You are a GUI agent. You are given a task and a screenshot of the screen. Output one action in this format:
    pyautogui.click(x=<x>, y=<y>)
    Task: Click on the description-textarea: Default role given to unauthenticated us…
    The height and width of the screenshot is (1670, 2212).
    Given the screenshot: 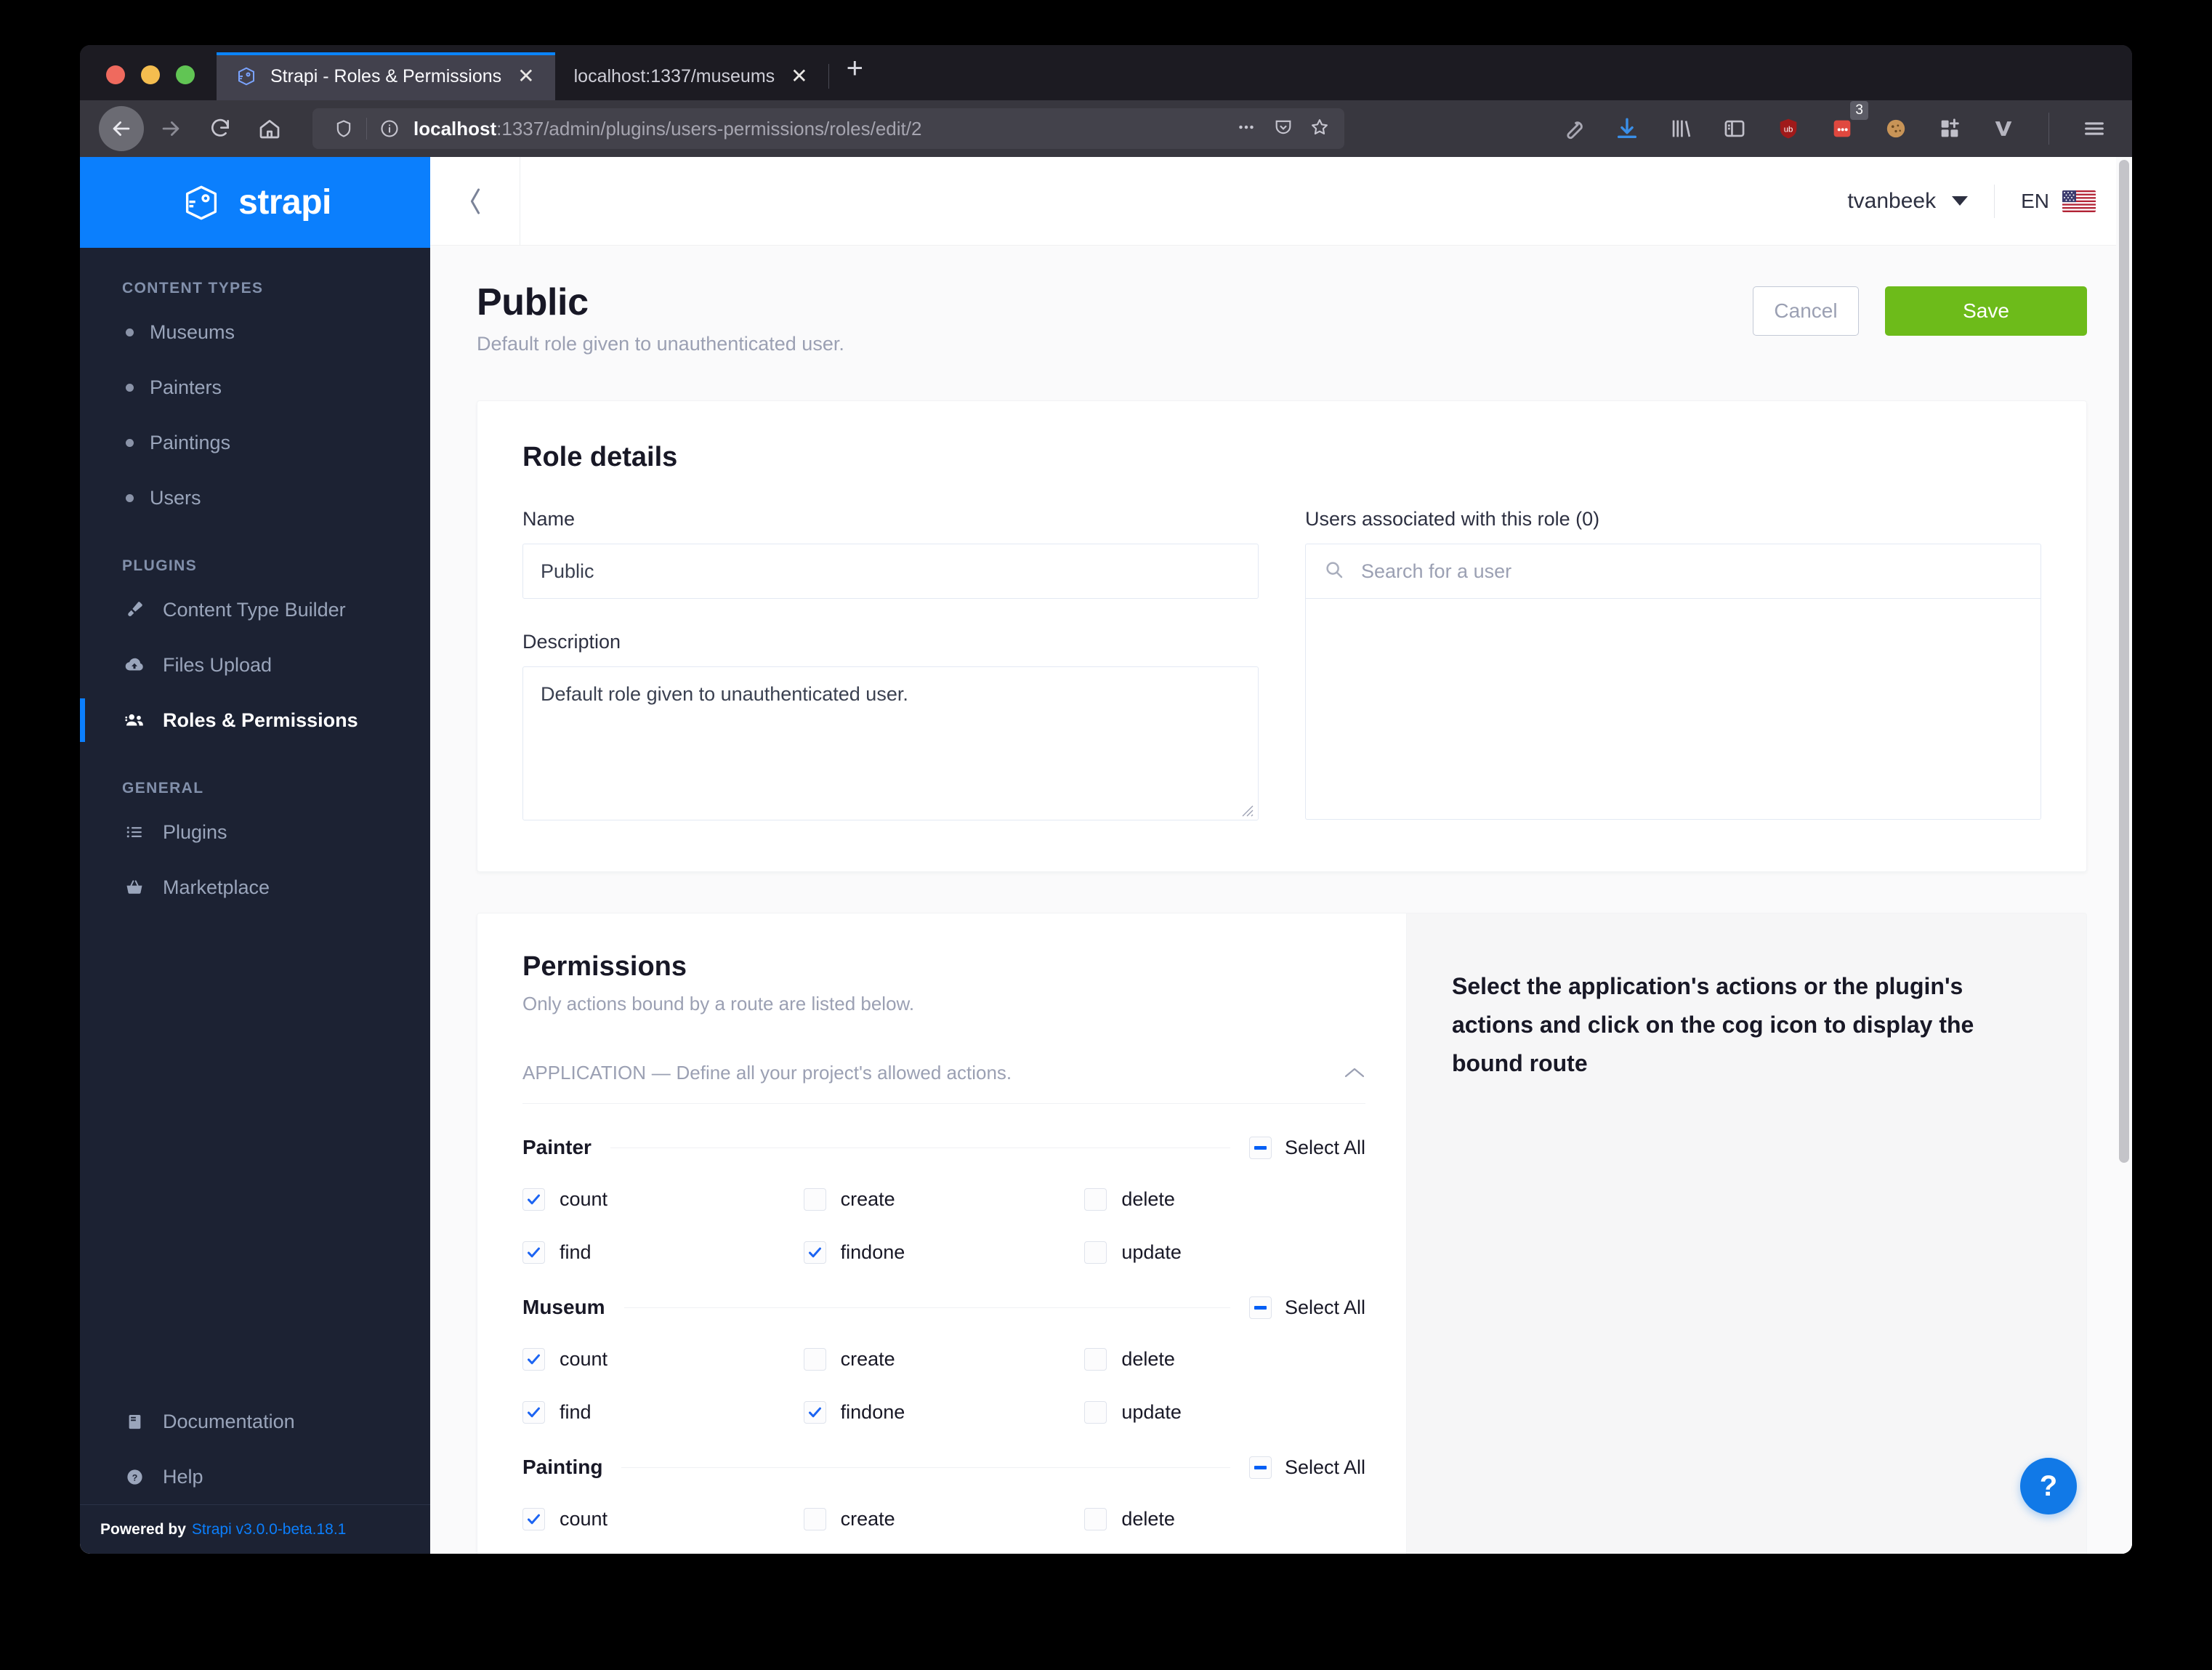 What is the action you would take?
    pyautogui.click(x=890, y=743)
    